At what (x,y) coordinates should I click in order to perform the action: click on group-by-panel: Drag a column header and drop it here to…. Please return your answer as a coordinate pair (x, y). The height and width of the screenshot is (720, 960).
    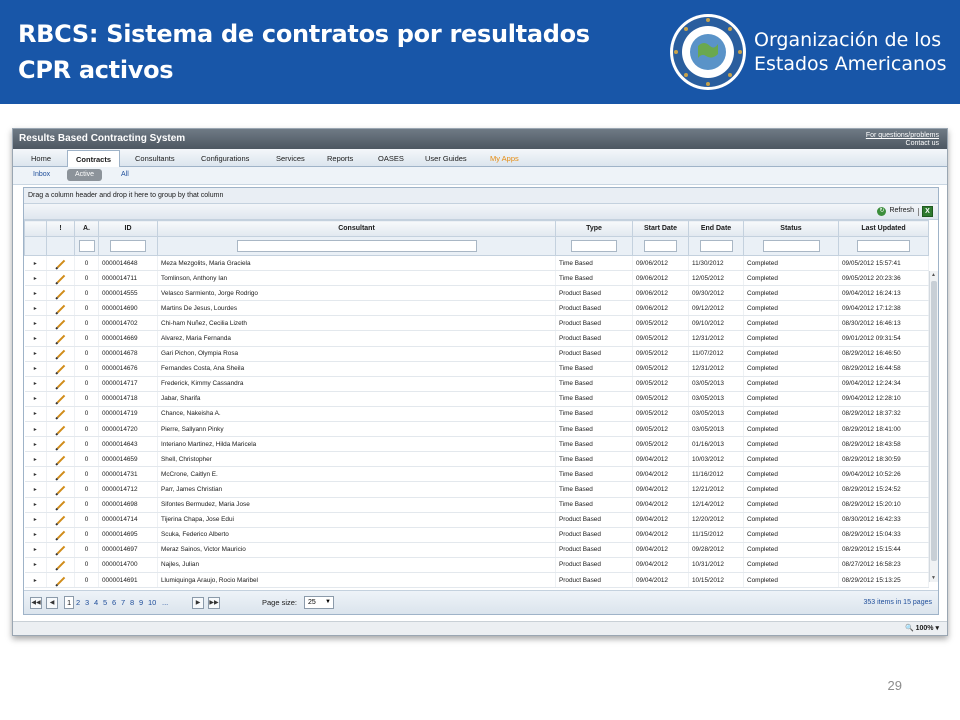
    Looking at the image, I should click on (481, 196).